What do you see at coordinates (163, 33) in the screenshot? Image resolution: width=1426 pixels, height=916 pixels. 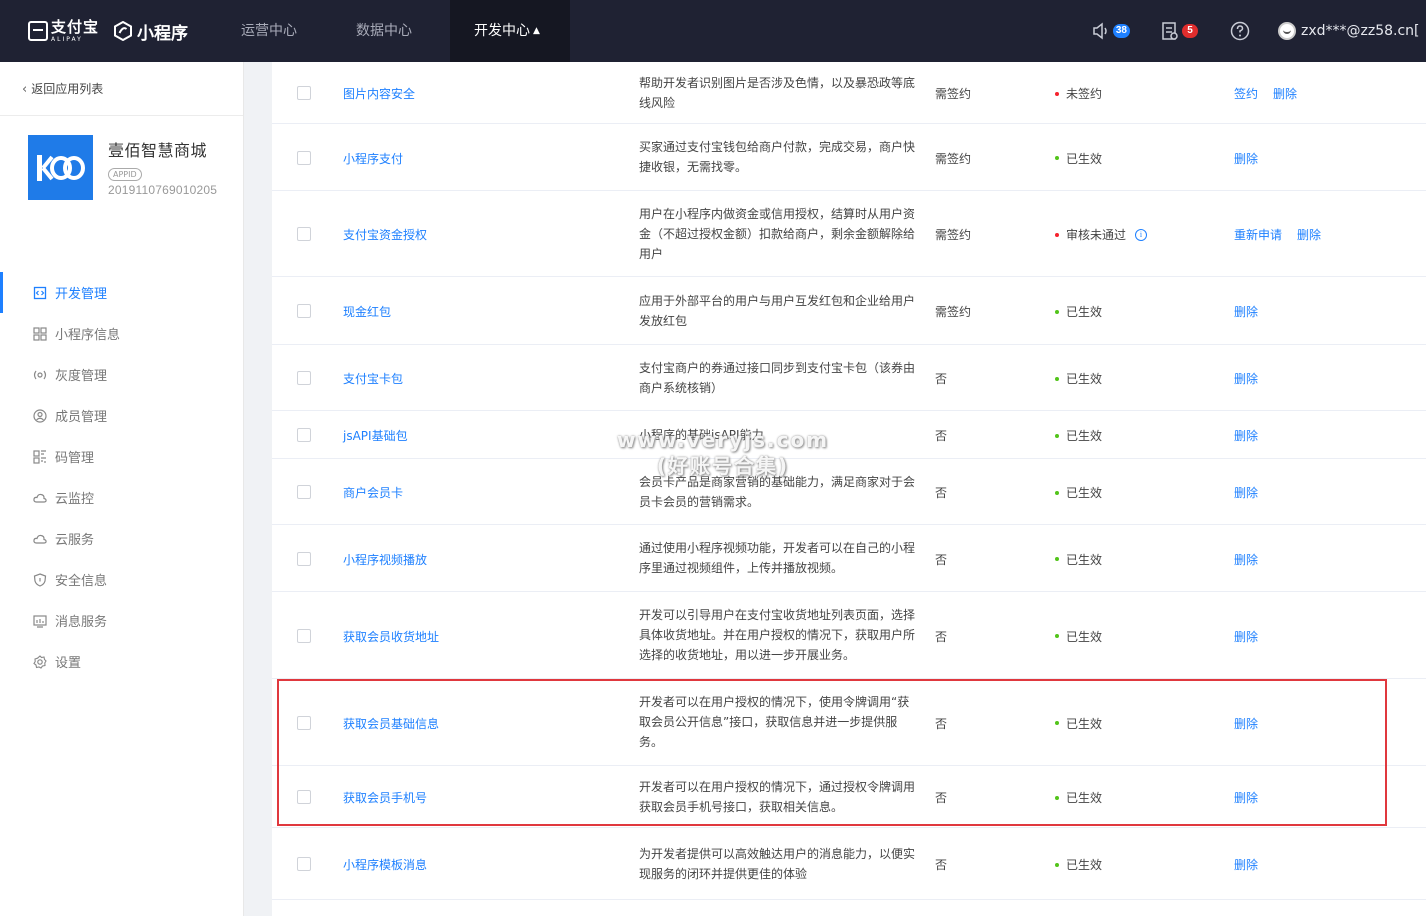 I see `product-name: 小程序` at bounding box center [163, 33].